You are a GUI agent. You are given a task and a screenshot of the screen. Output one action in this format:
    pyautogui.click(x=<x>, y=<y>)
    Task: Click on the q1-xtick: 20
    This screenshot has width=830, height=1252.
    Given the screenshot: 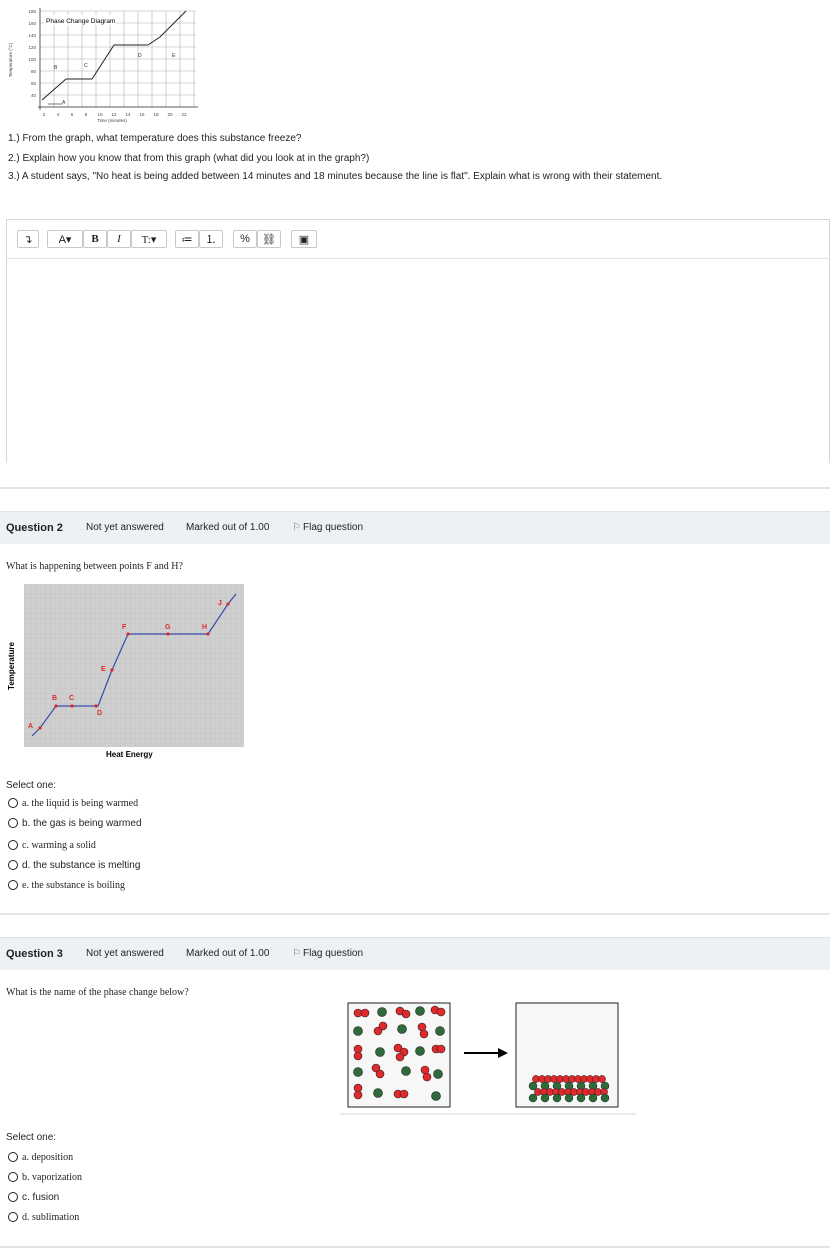 What is the action you would take?
    pyautogui.click(x=170, y=114)
    